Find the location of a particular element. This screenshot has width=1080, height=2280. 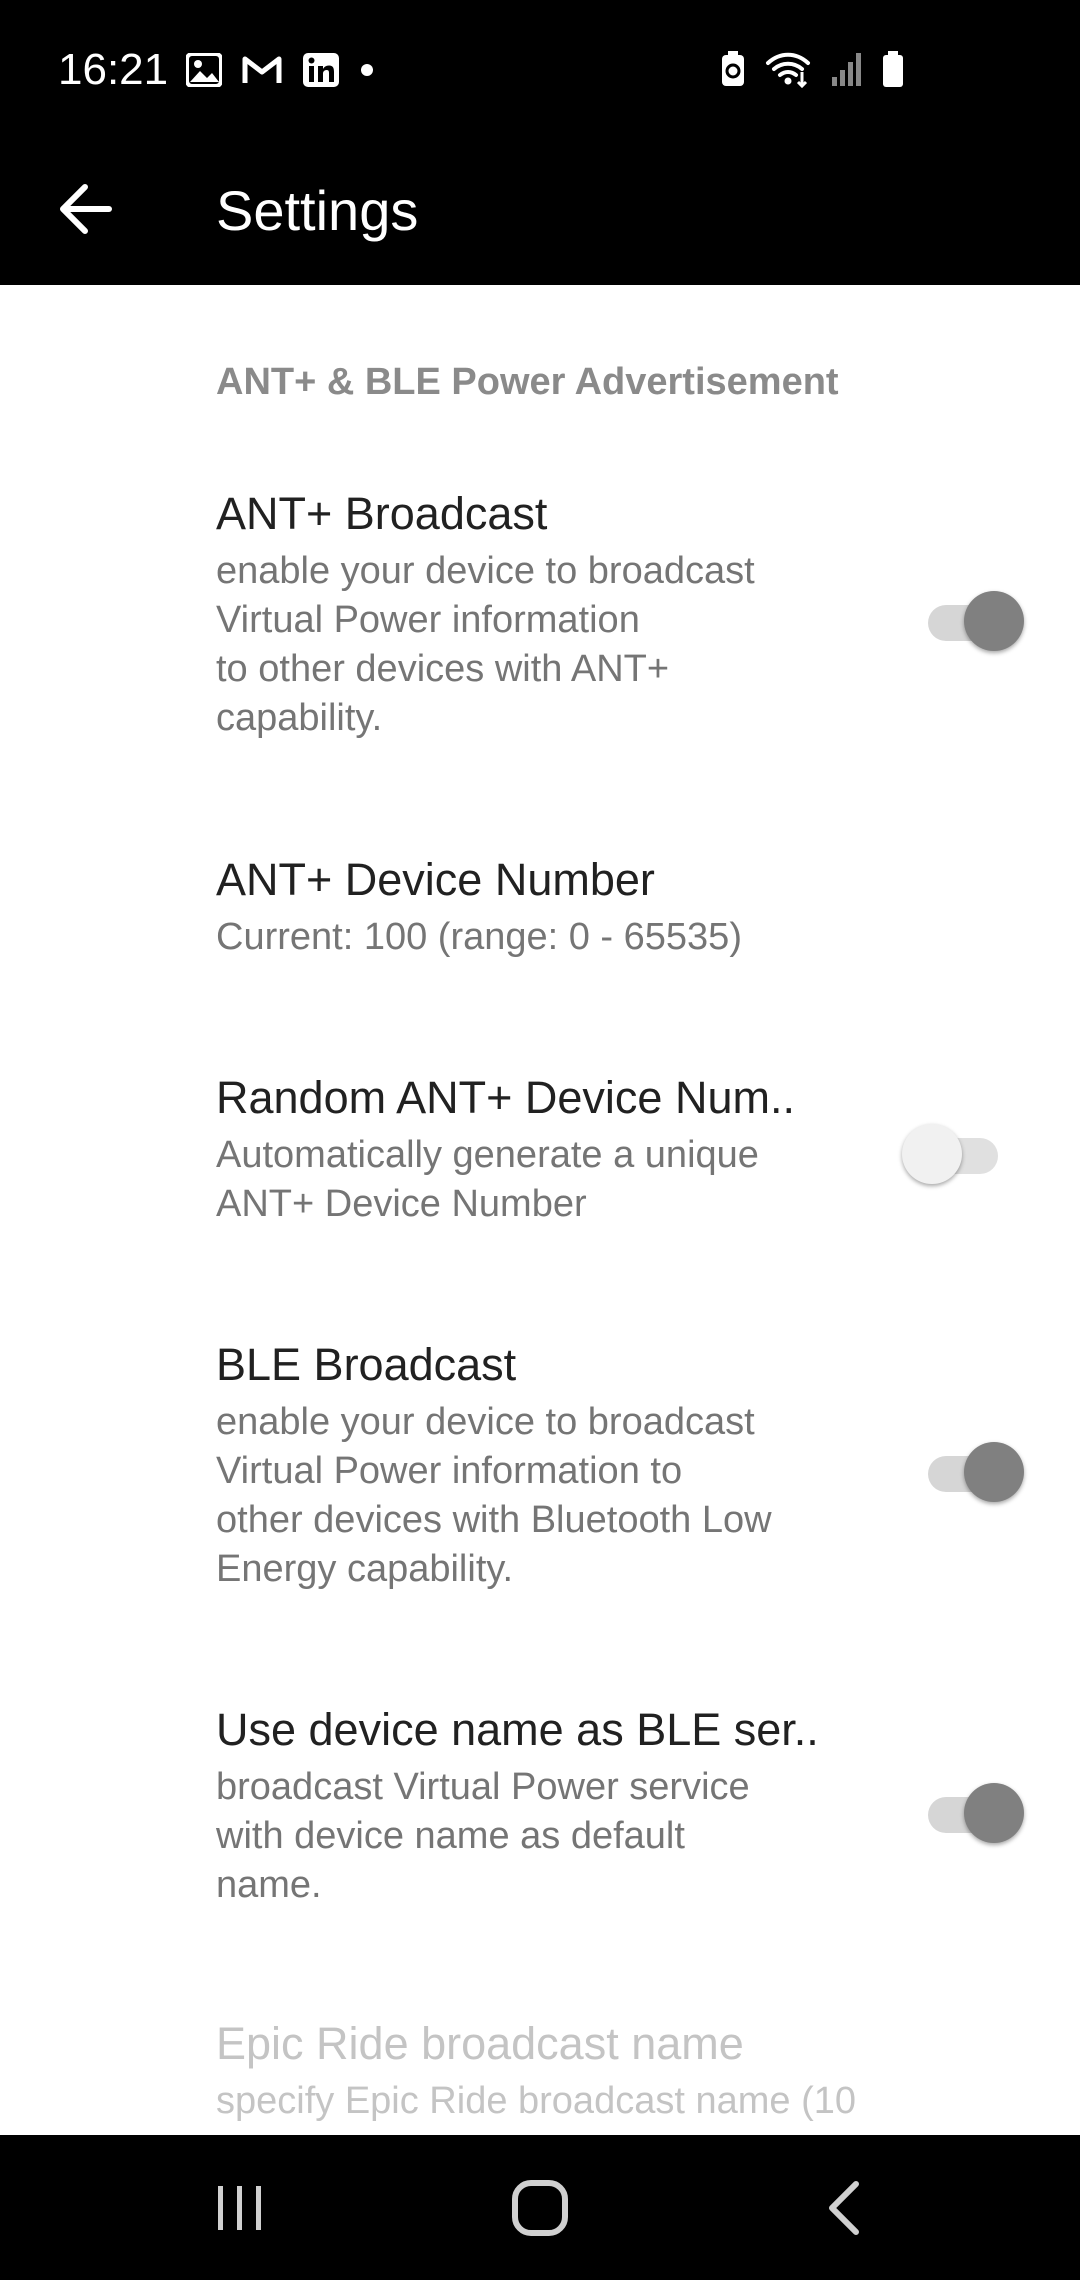

status-time: 16:21 is located at coordinates (113, 69).